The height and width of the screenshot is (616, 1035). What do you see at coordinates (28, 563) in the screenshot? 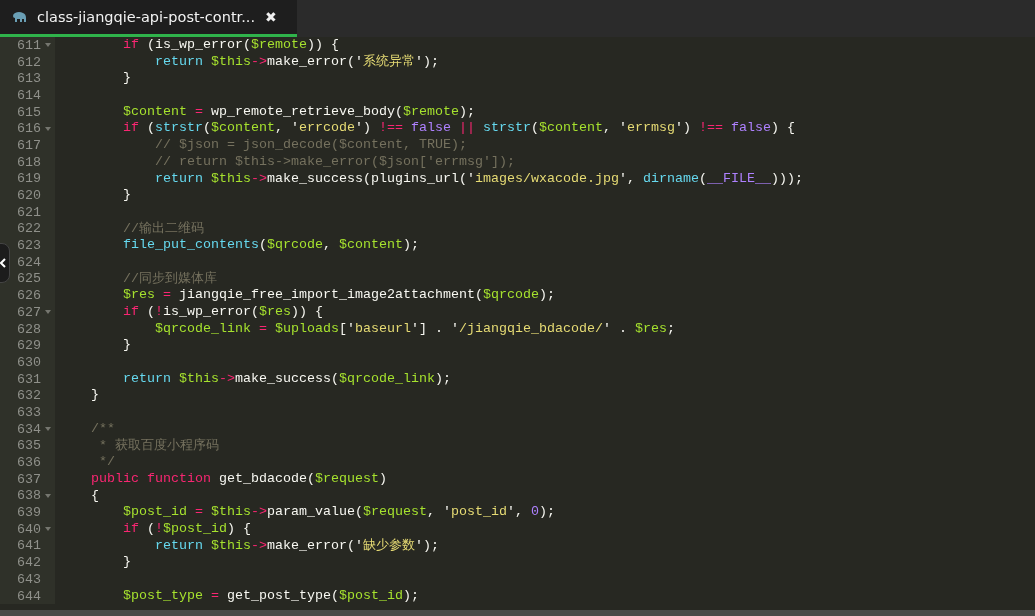
I see `line-number: 642` at bounding box center [28, 563].